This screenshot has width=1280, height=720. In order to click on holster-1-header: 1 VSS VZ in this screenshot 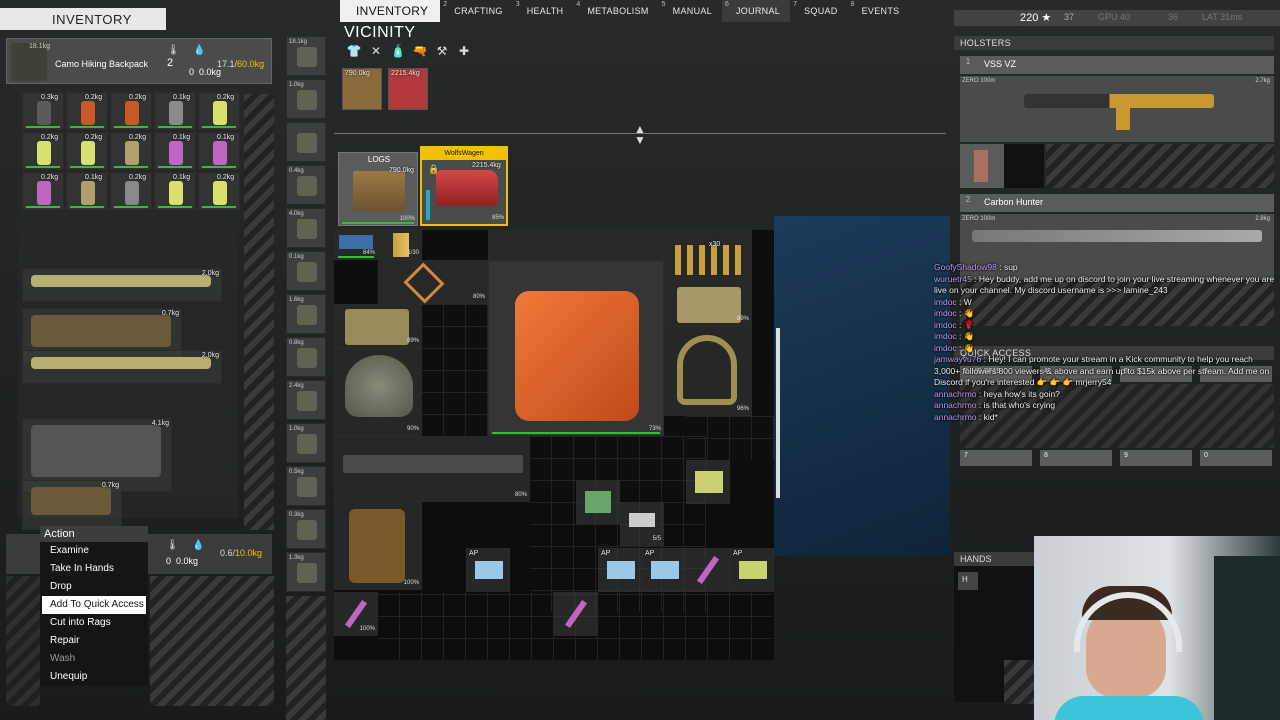, I will do `click(1117, 65)`.